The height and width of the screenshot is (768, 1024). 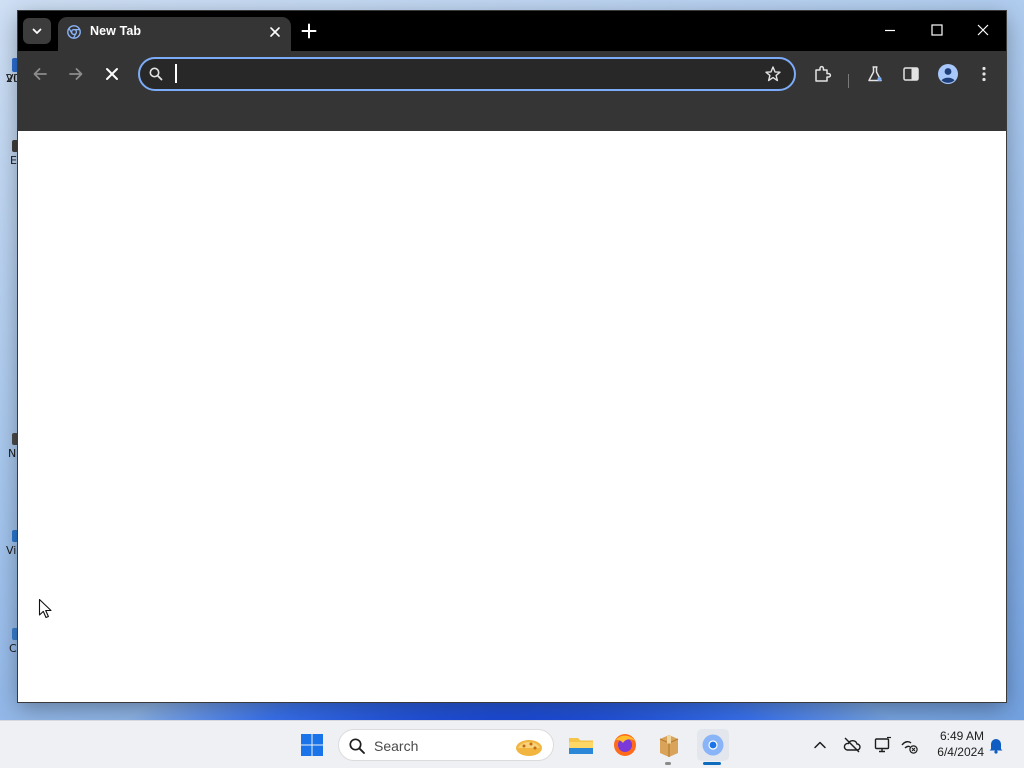 I want to click on file-explorer-icon, so click(x=581, y=745).